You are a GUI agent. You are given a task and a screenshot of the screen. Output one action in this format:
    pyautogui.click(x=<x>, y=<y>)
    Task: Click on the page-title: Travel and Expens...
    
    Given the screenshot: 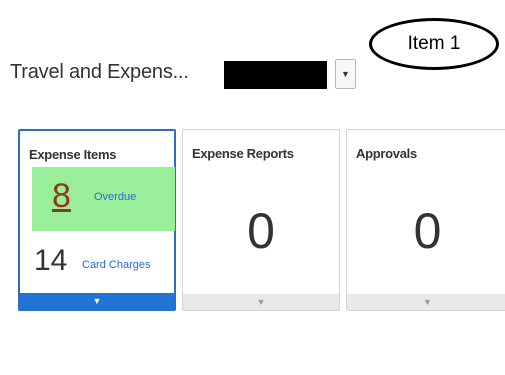 What is the action you would take?
    pyautogui.click(x=99, y=72)
    